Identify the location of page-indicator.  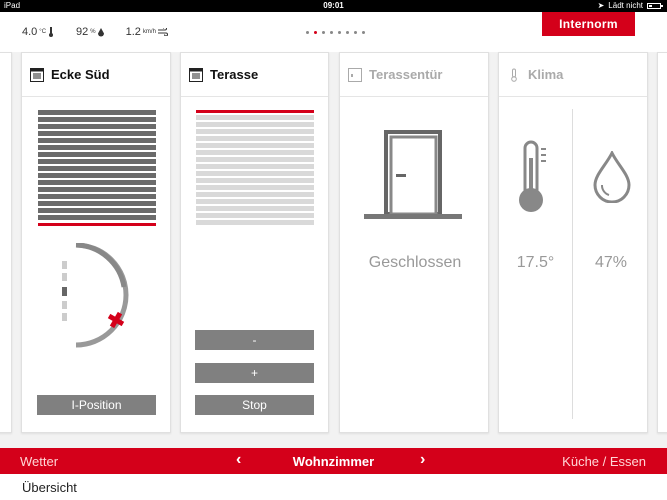
(335, 32).